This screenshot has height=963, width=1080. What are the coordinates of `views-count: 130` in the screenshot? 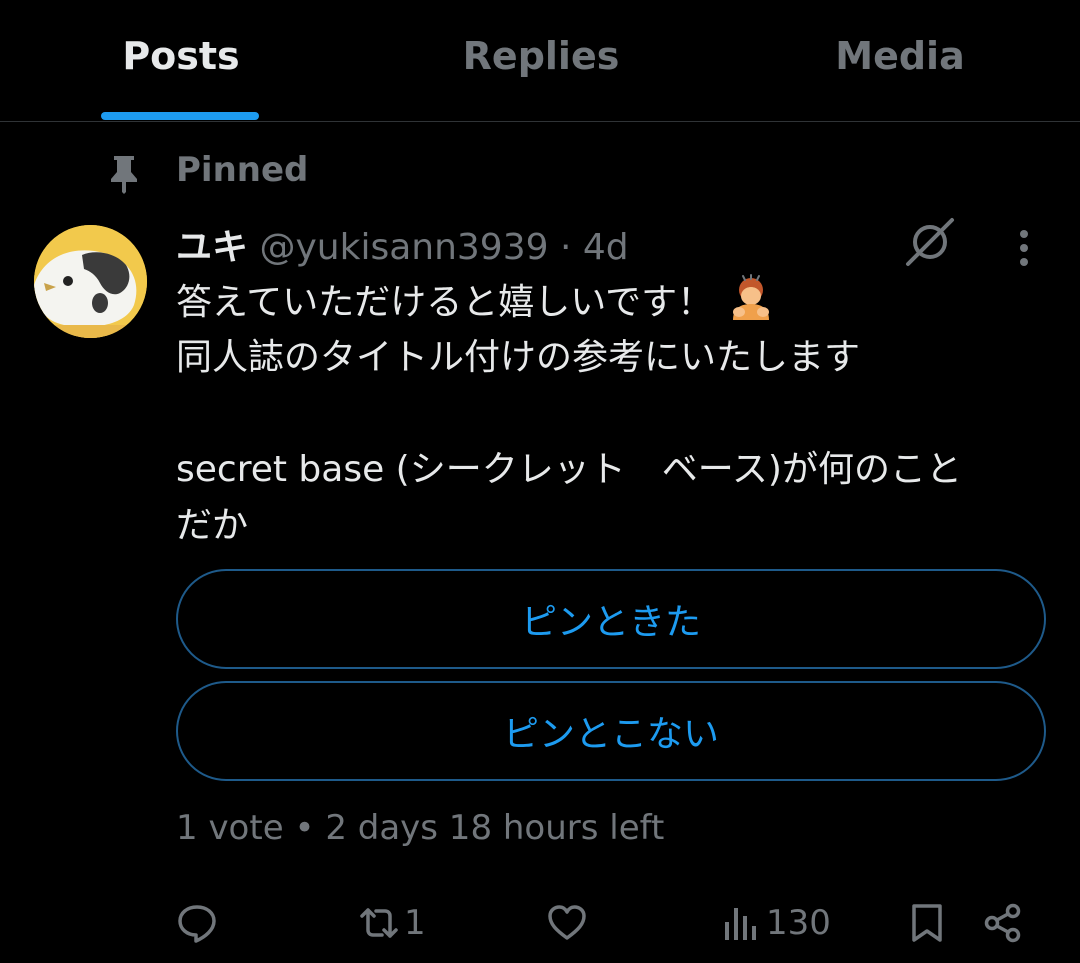 It's located at (798, 923).